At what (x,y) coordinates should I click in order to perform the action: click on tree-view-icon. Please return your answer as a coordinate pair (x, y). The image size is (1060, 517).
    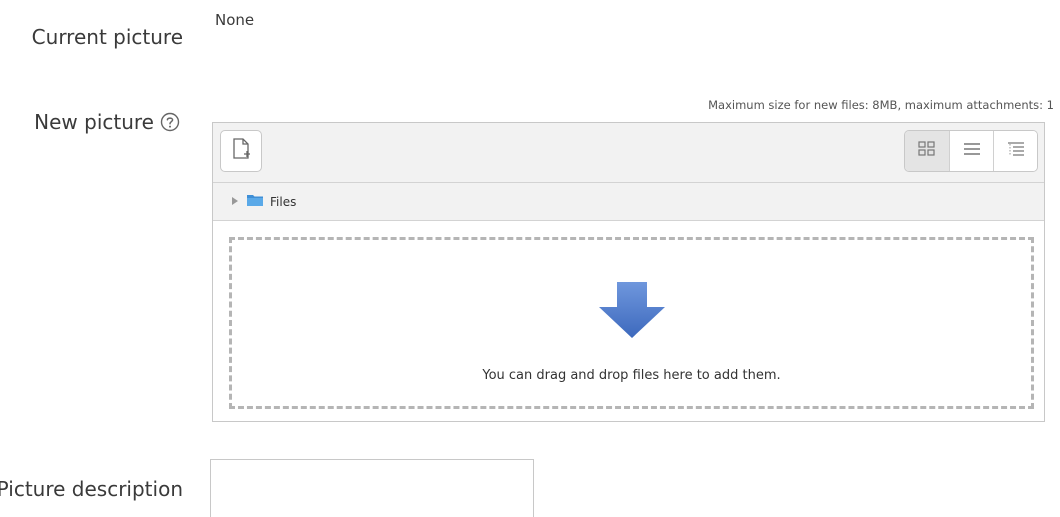
    Looking at the image, I should click on (1016, 151).